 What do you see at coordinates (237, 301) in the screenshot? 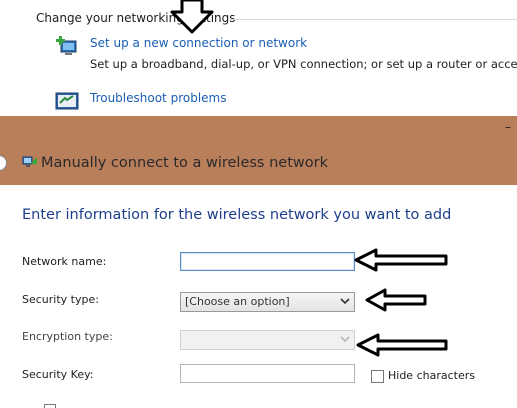
I see `security-type-value: [Choose an option]` at bounding box center [237, 301].